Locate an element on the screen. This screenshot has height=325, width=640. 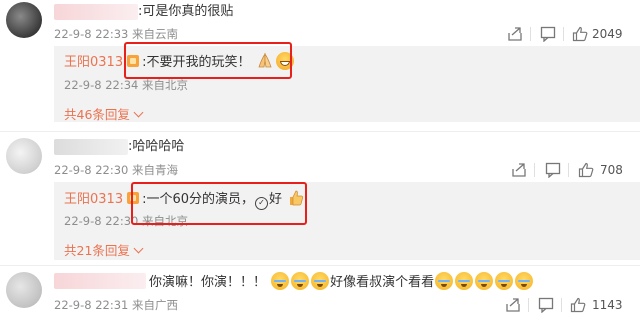
reply-timestamp: 22-9-8 22:30 is located at coordinates (101, 221).